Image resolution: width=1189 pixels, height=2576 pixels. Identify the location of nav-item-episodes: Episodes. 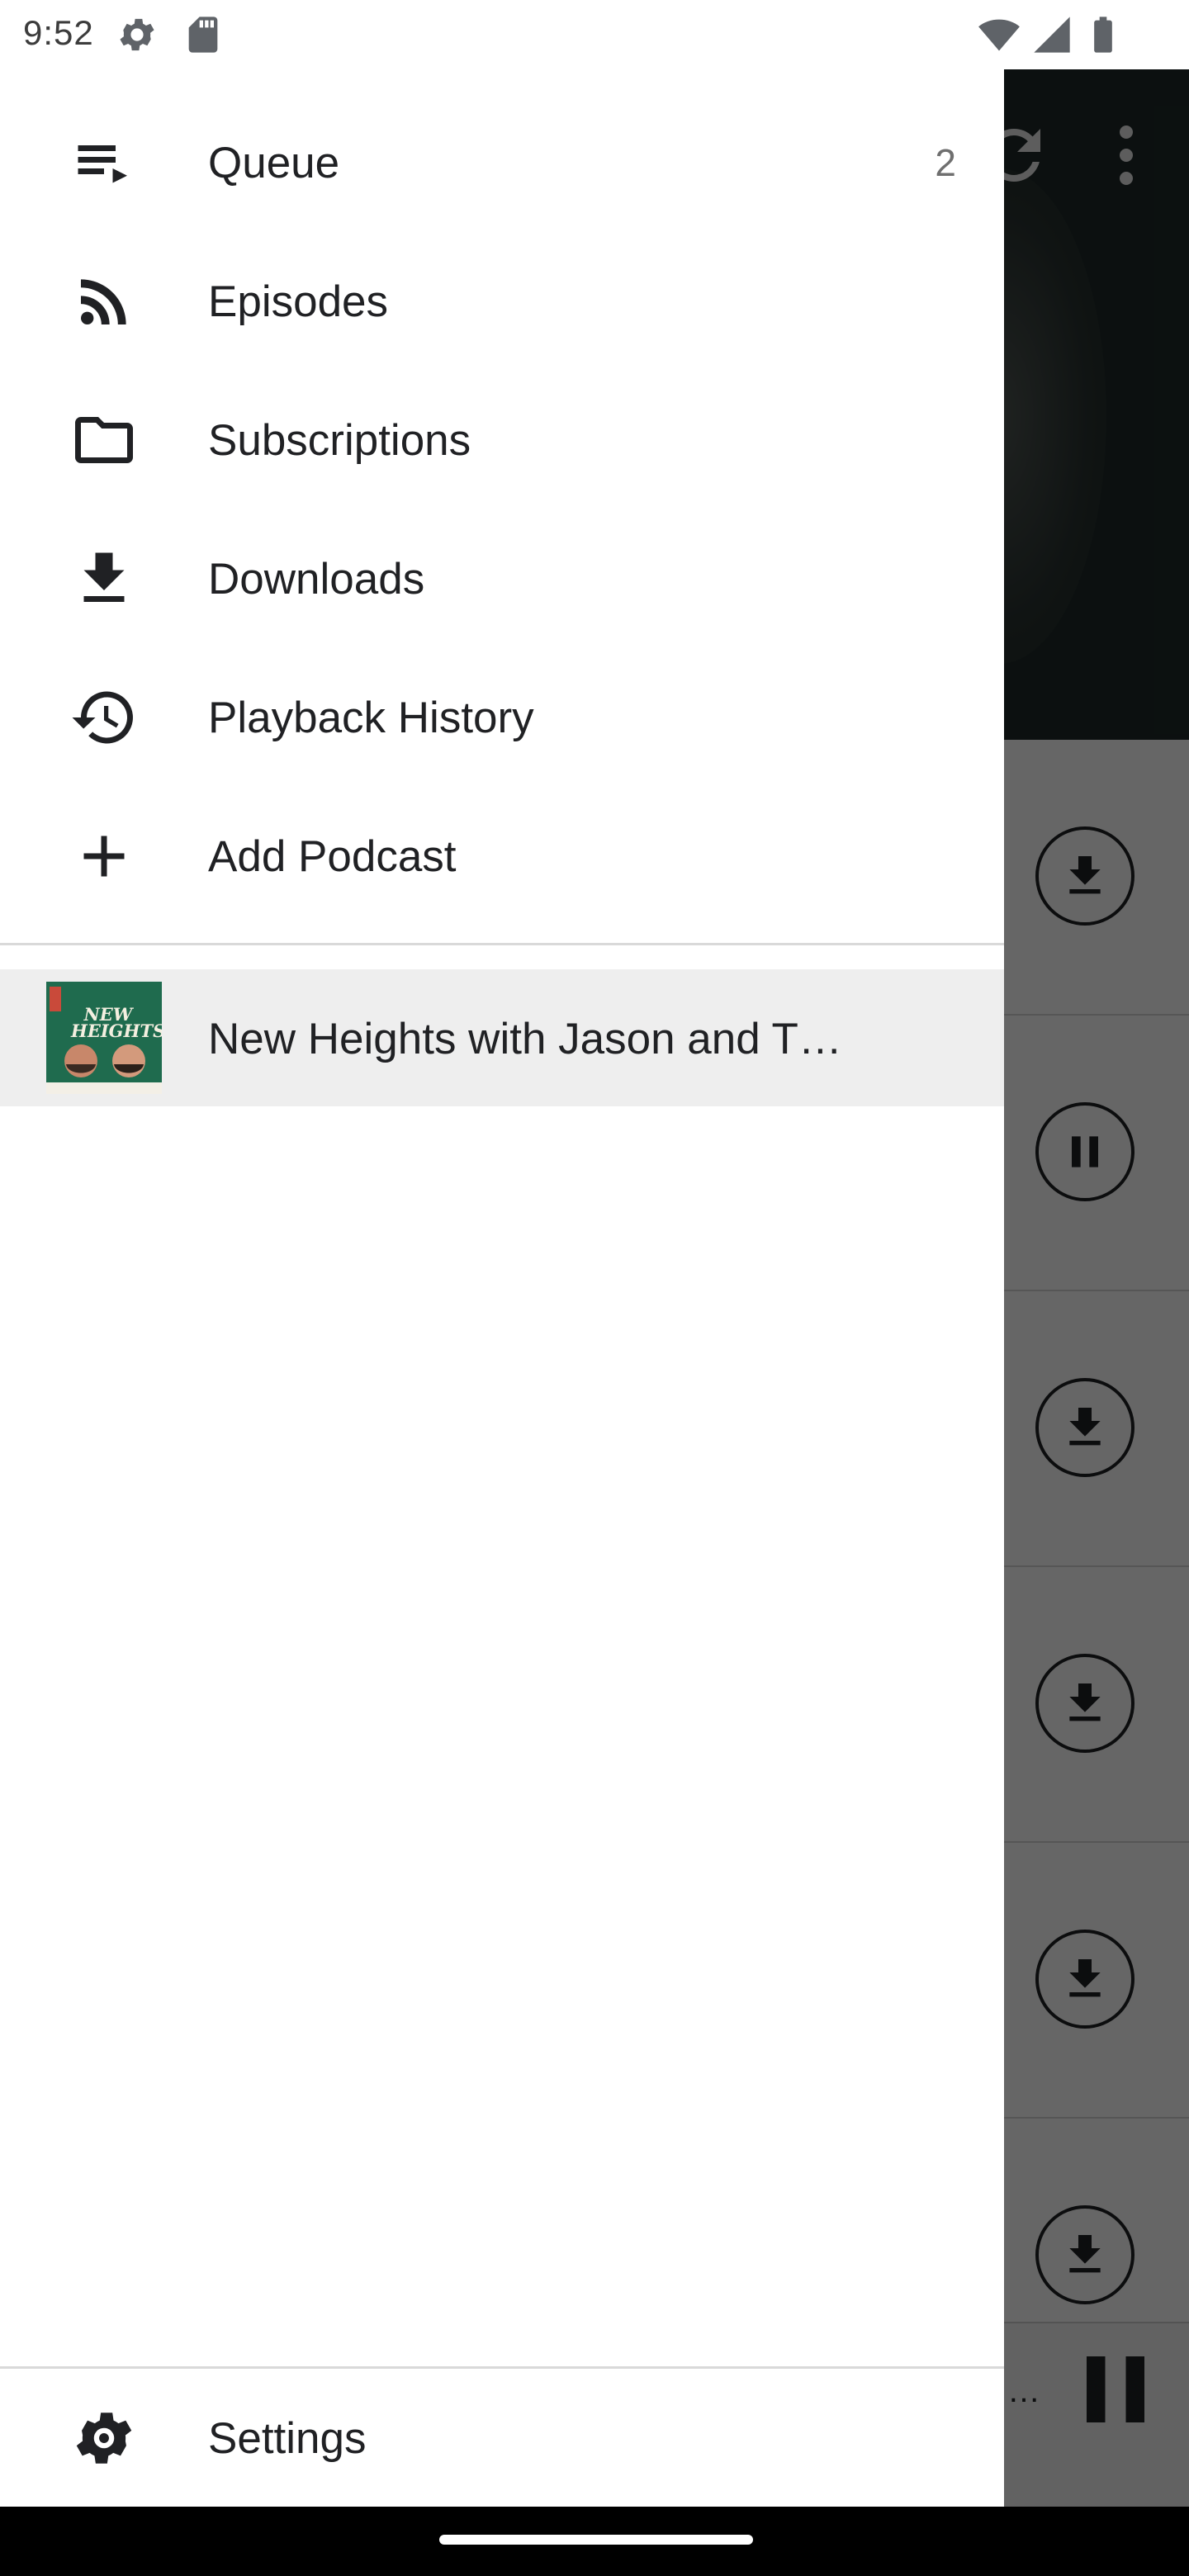
(502, 301).